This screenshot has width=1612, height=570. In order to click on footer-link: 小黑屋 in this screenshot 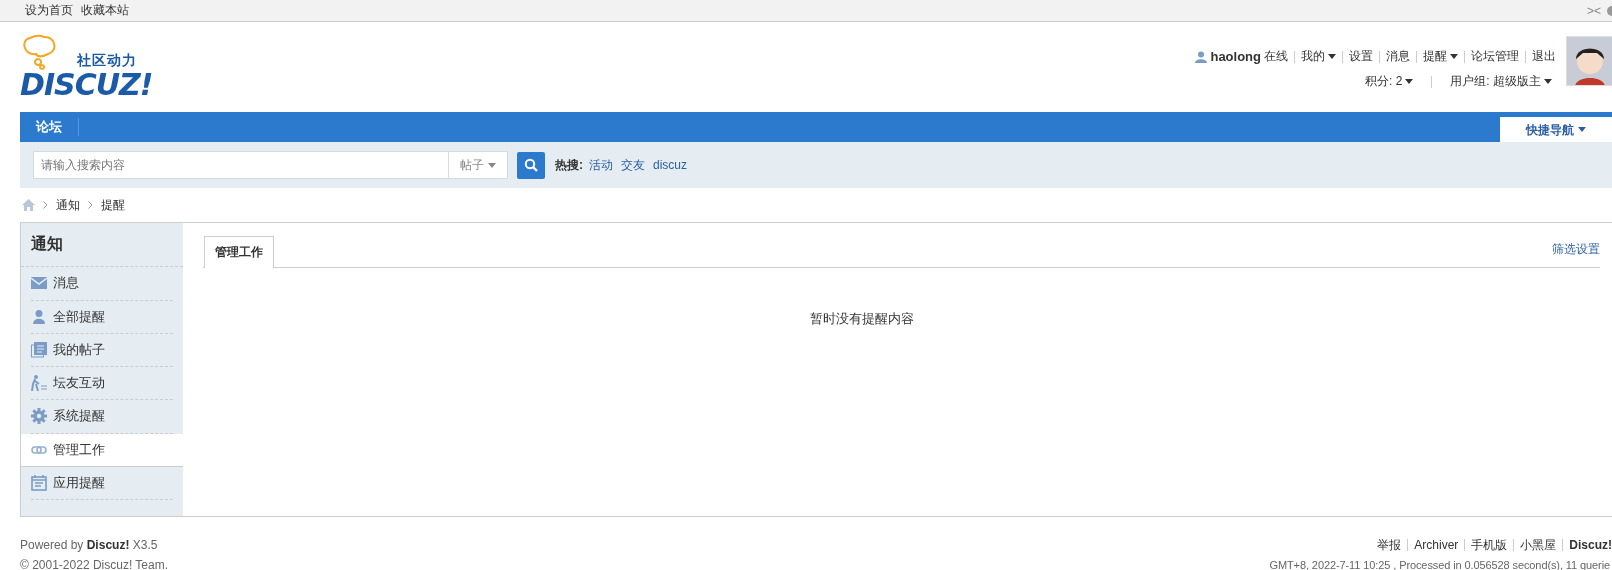, I will do `click(1538, 545)`.